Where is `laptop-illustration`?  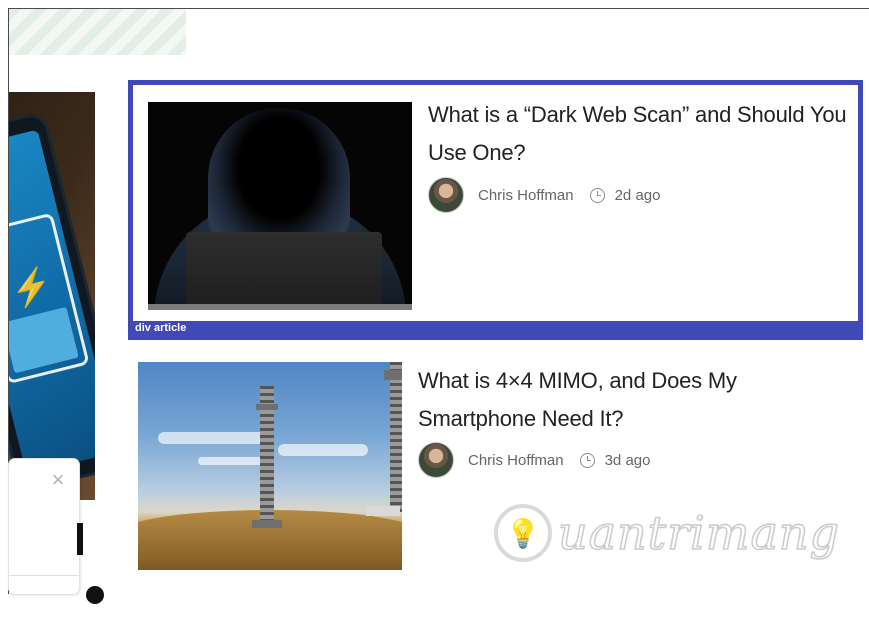
laptop-illustration is located at coordinates (284, 271).